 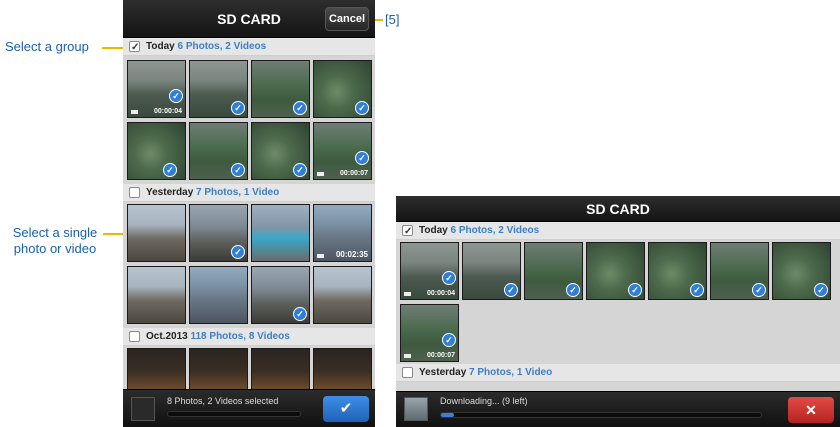 What do you see at coordinates (416, 409) in the screenshot?
I see `download-preview-thumbnail` at bounding box center [416, 409].